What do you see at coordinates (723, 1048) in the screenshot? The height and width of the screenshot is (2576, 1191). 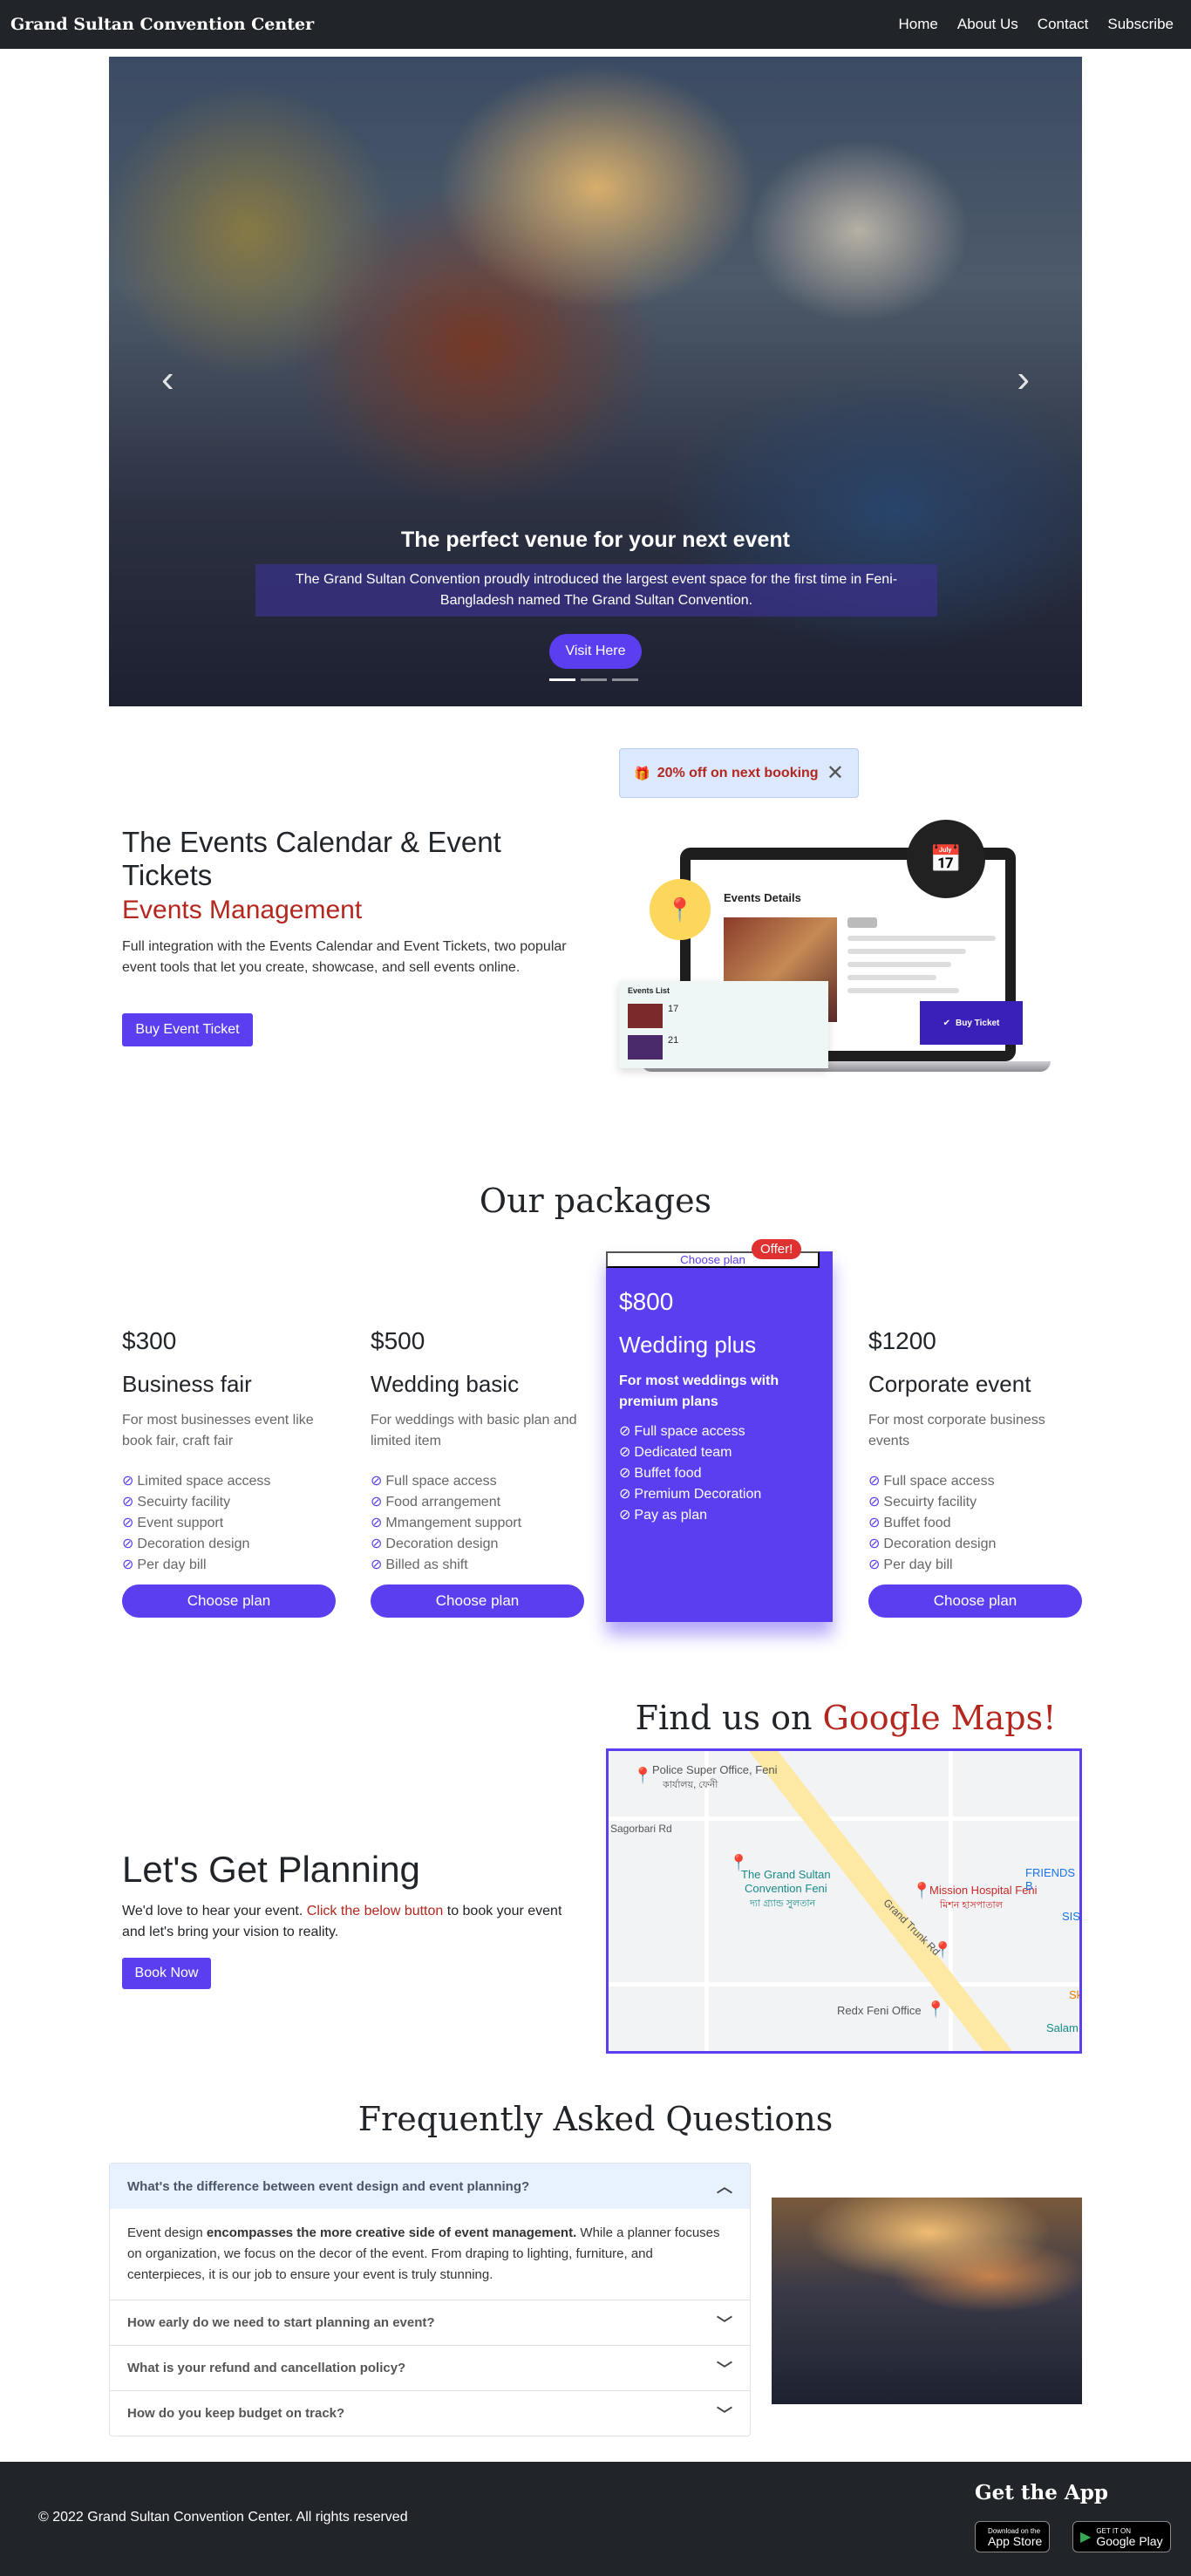 I see `list-item: 21` at bounding box center [723, 1048].